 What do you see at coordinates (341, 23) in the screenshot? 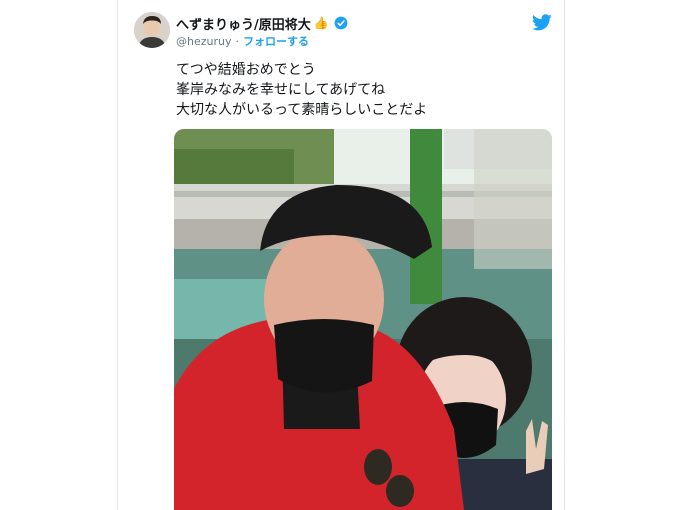
I see `verified-badge-icon` at bounding box center [341, 23].